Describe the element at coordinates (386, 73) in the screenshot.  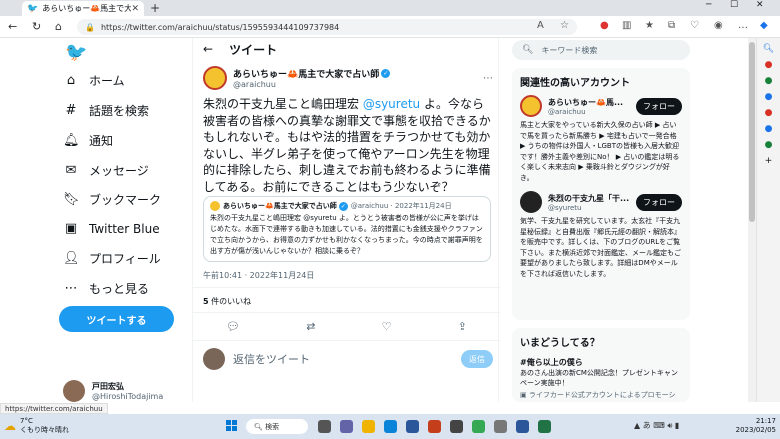
I see `verified-badge-icon: ✓` at that location.